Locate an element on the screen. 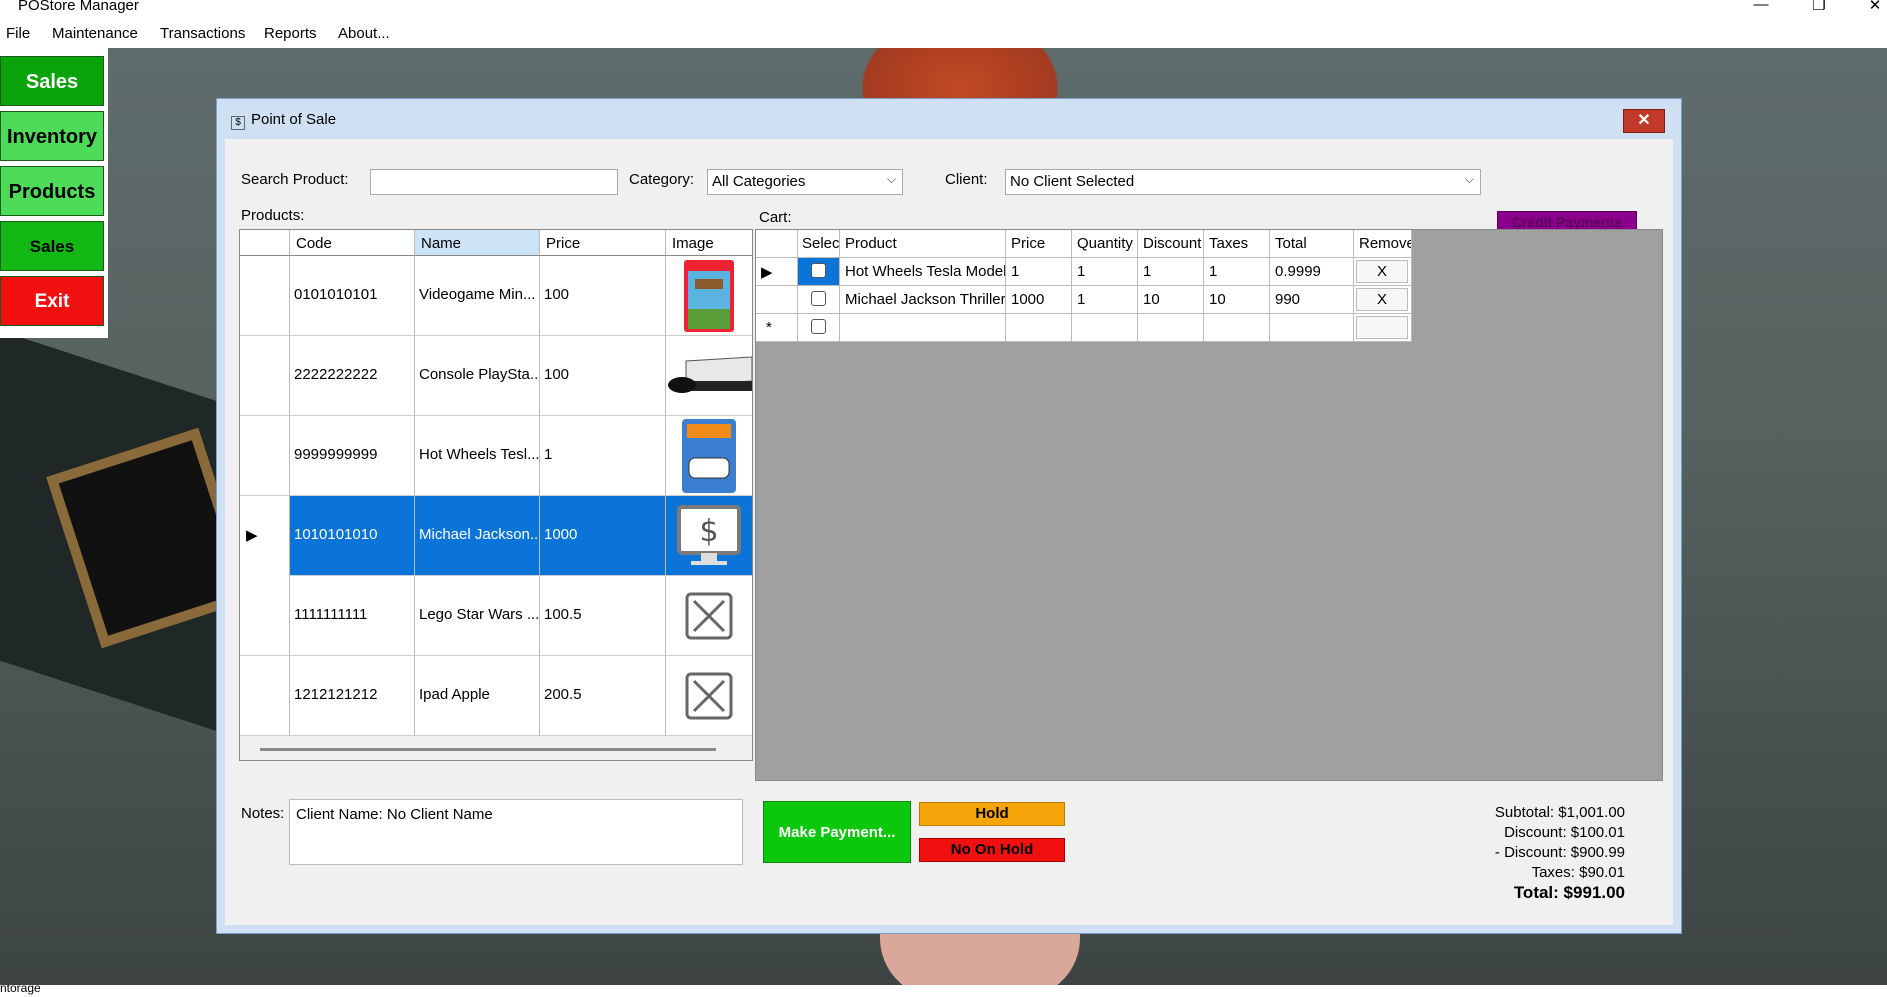 The width and height of the screenshot is (1887, 997). dialog-title: $ Point of Sale is located at coordinates (283, 120).